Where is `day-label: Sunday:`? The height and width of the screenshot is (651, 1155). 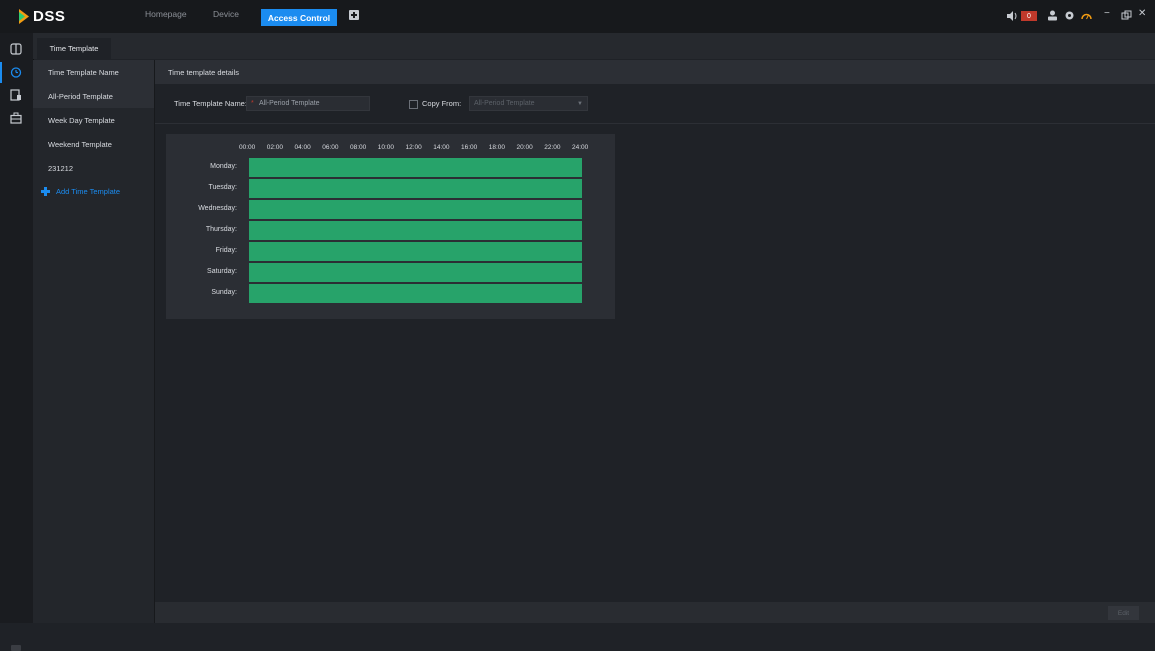
day-label: Sunday: is located at coordinates (224, 292).